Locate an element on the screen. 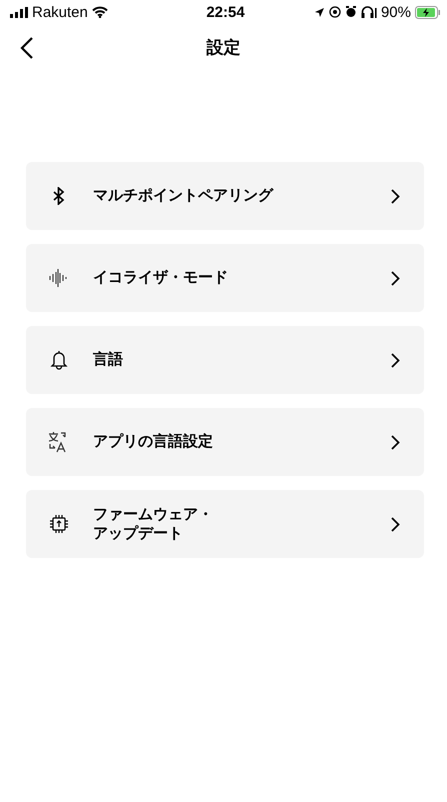  settings-item: アプリの言語設定 is located at coordinates (225, 442).